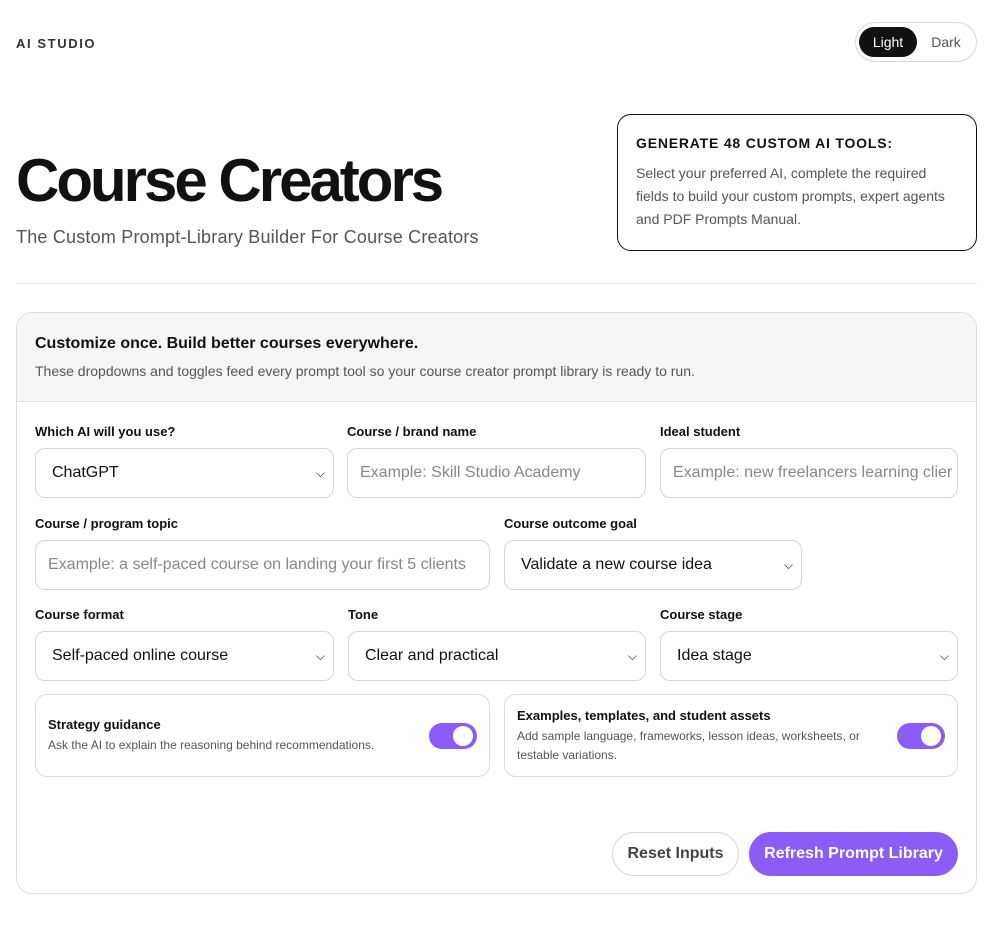 Image resolution: width=990 pixels, height=930 pixels. What do you see at coordinates (700, 431) in the screenshot?
I see `ideal-student-label: Ideal student` at bounding box center [700, 431].